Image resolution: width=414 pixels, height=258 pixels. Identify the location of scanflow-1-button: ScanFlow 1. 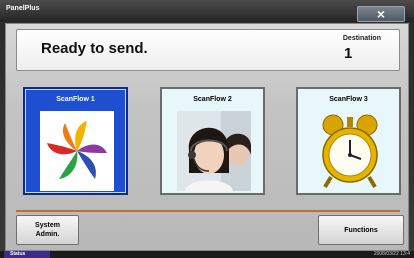
(75, 141).